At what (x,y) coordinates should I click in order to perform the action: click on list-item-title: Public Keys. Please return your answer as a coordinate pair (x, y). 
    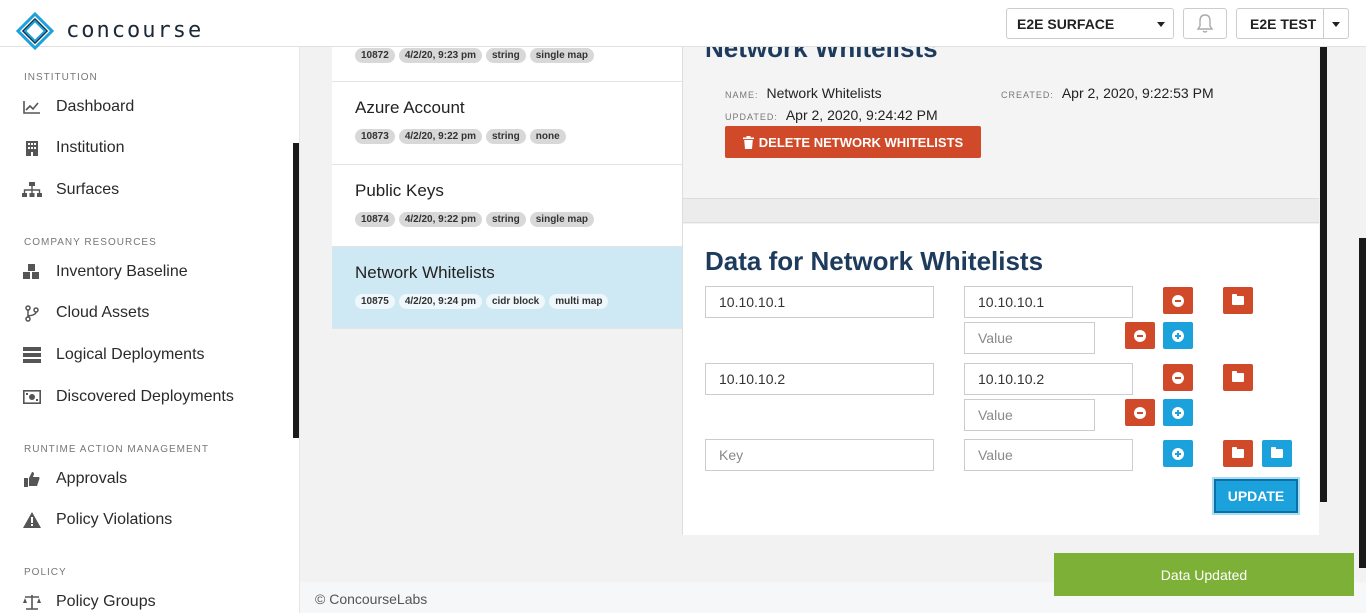
    Looking at the image, I should click on (399, 190).